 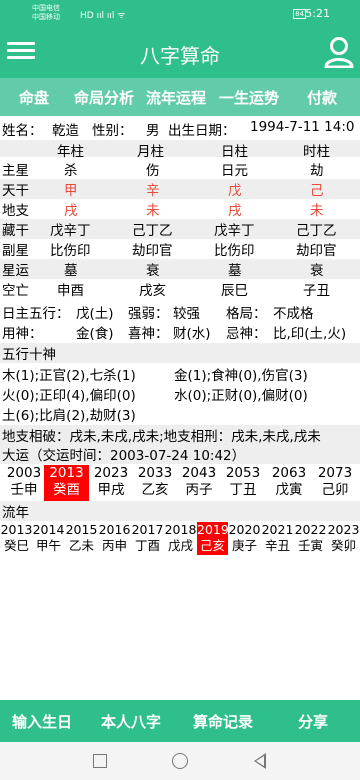 I want to click on liunian-item: 2018 戊戌, so click(x=180, y=538).